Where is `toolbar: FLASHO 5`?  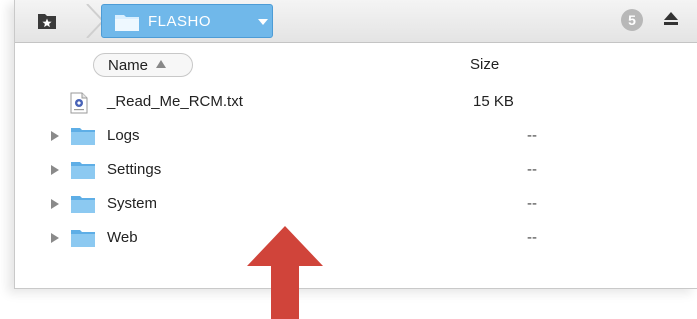
toolbar: FLASHO 5 is located at coordinates (356, 21).